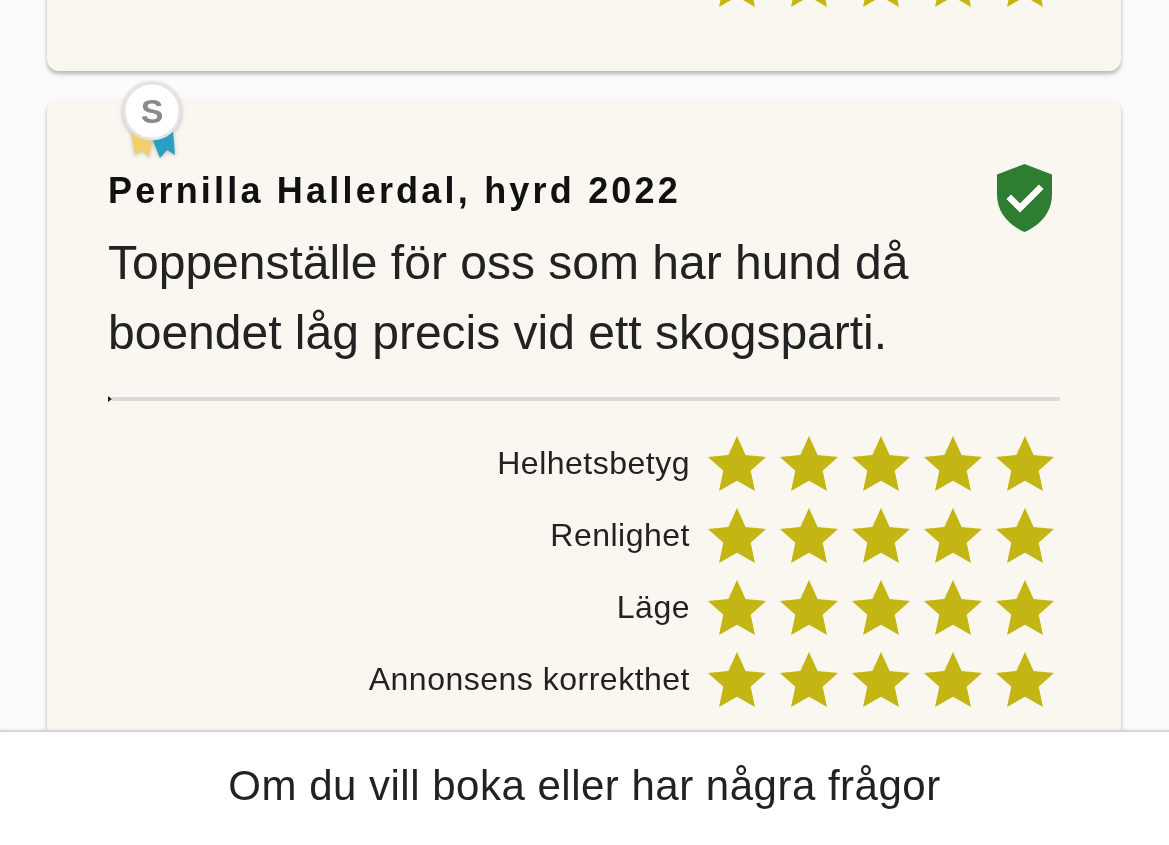 The height and width of the screenshot is (845, 1169). Describe the element at coordinates (593, 463) in the screenshot. I see `rating-label: Helhetsbetyg` at that location.